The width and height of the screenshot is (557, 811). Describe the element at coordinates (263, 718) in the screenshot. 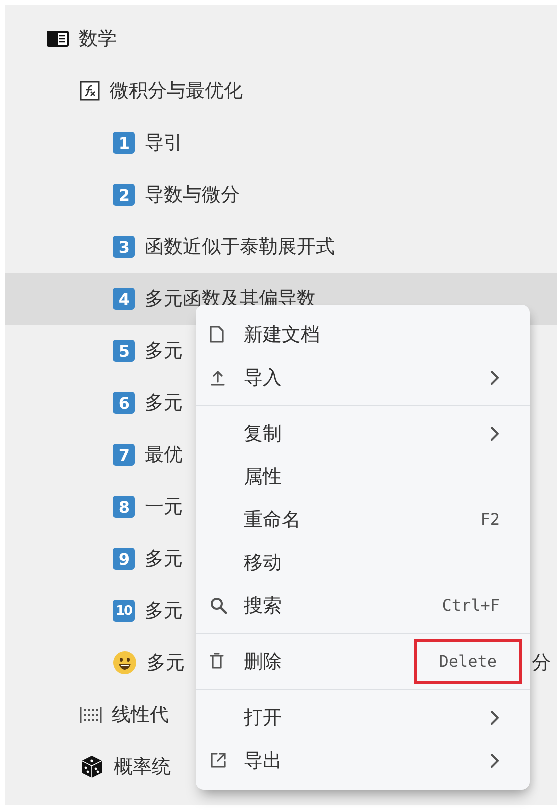

I see `menu-item-label: 打开` at that location.